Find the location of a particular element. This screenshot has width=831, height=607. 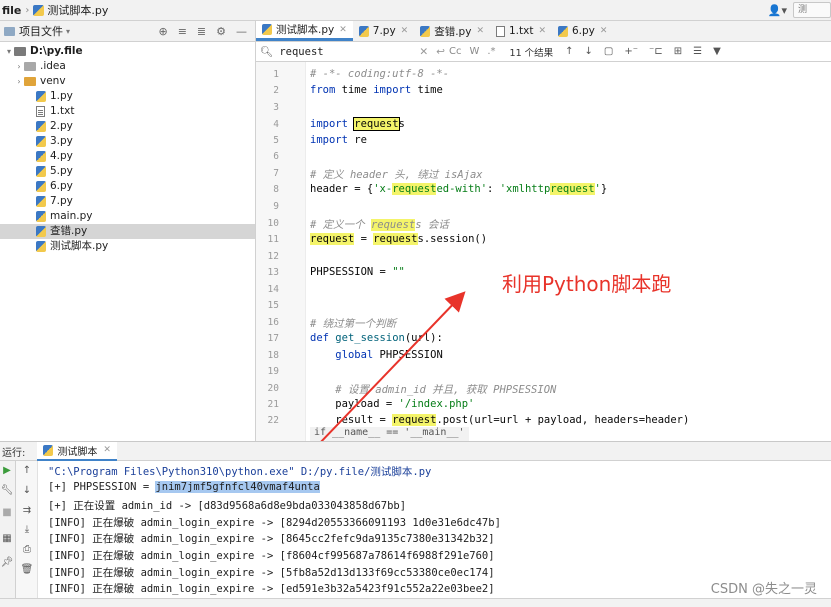

wrench-icon: 🔧︎ is located at coordinates (7, 490).